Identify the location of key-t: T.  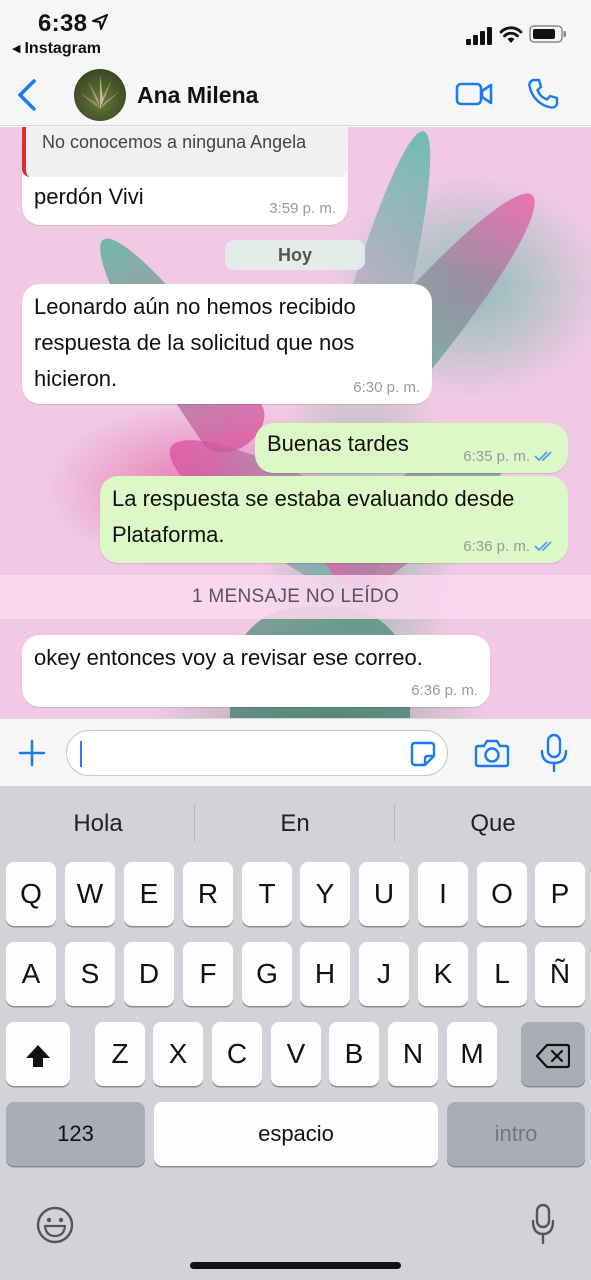
(267, 894).